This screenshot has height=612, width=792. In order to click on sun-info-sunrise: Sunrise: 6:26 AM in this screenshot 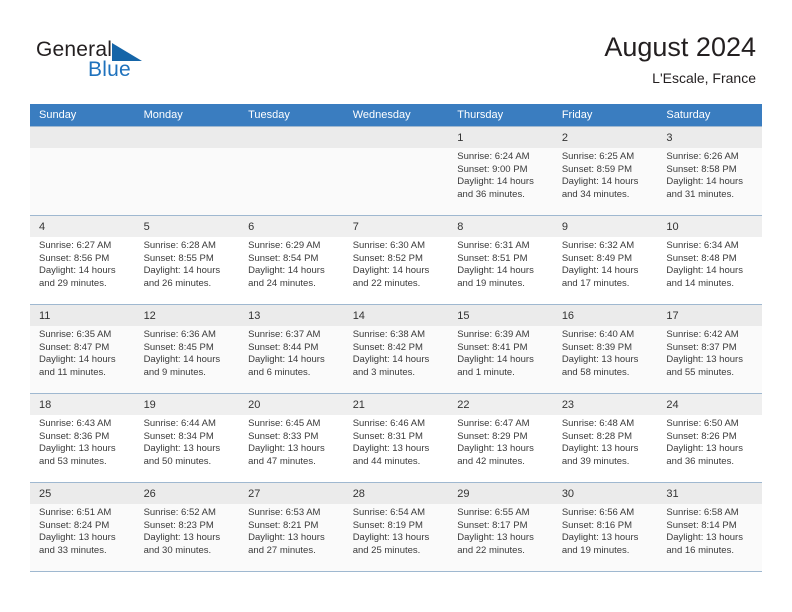, I will do `click(702, 156)`.